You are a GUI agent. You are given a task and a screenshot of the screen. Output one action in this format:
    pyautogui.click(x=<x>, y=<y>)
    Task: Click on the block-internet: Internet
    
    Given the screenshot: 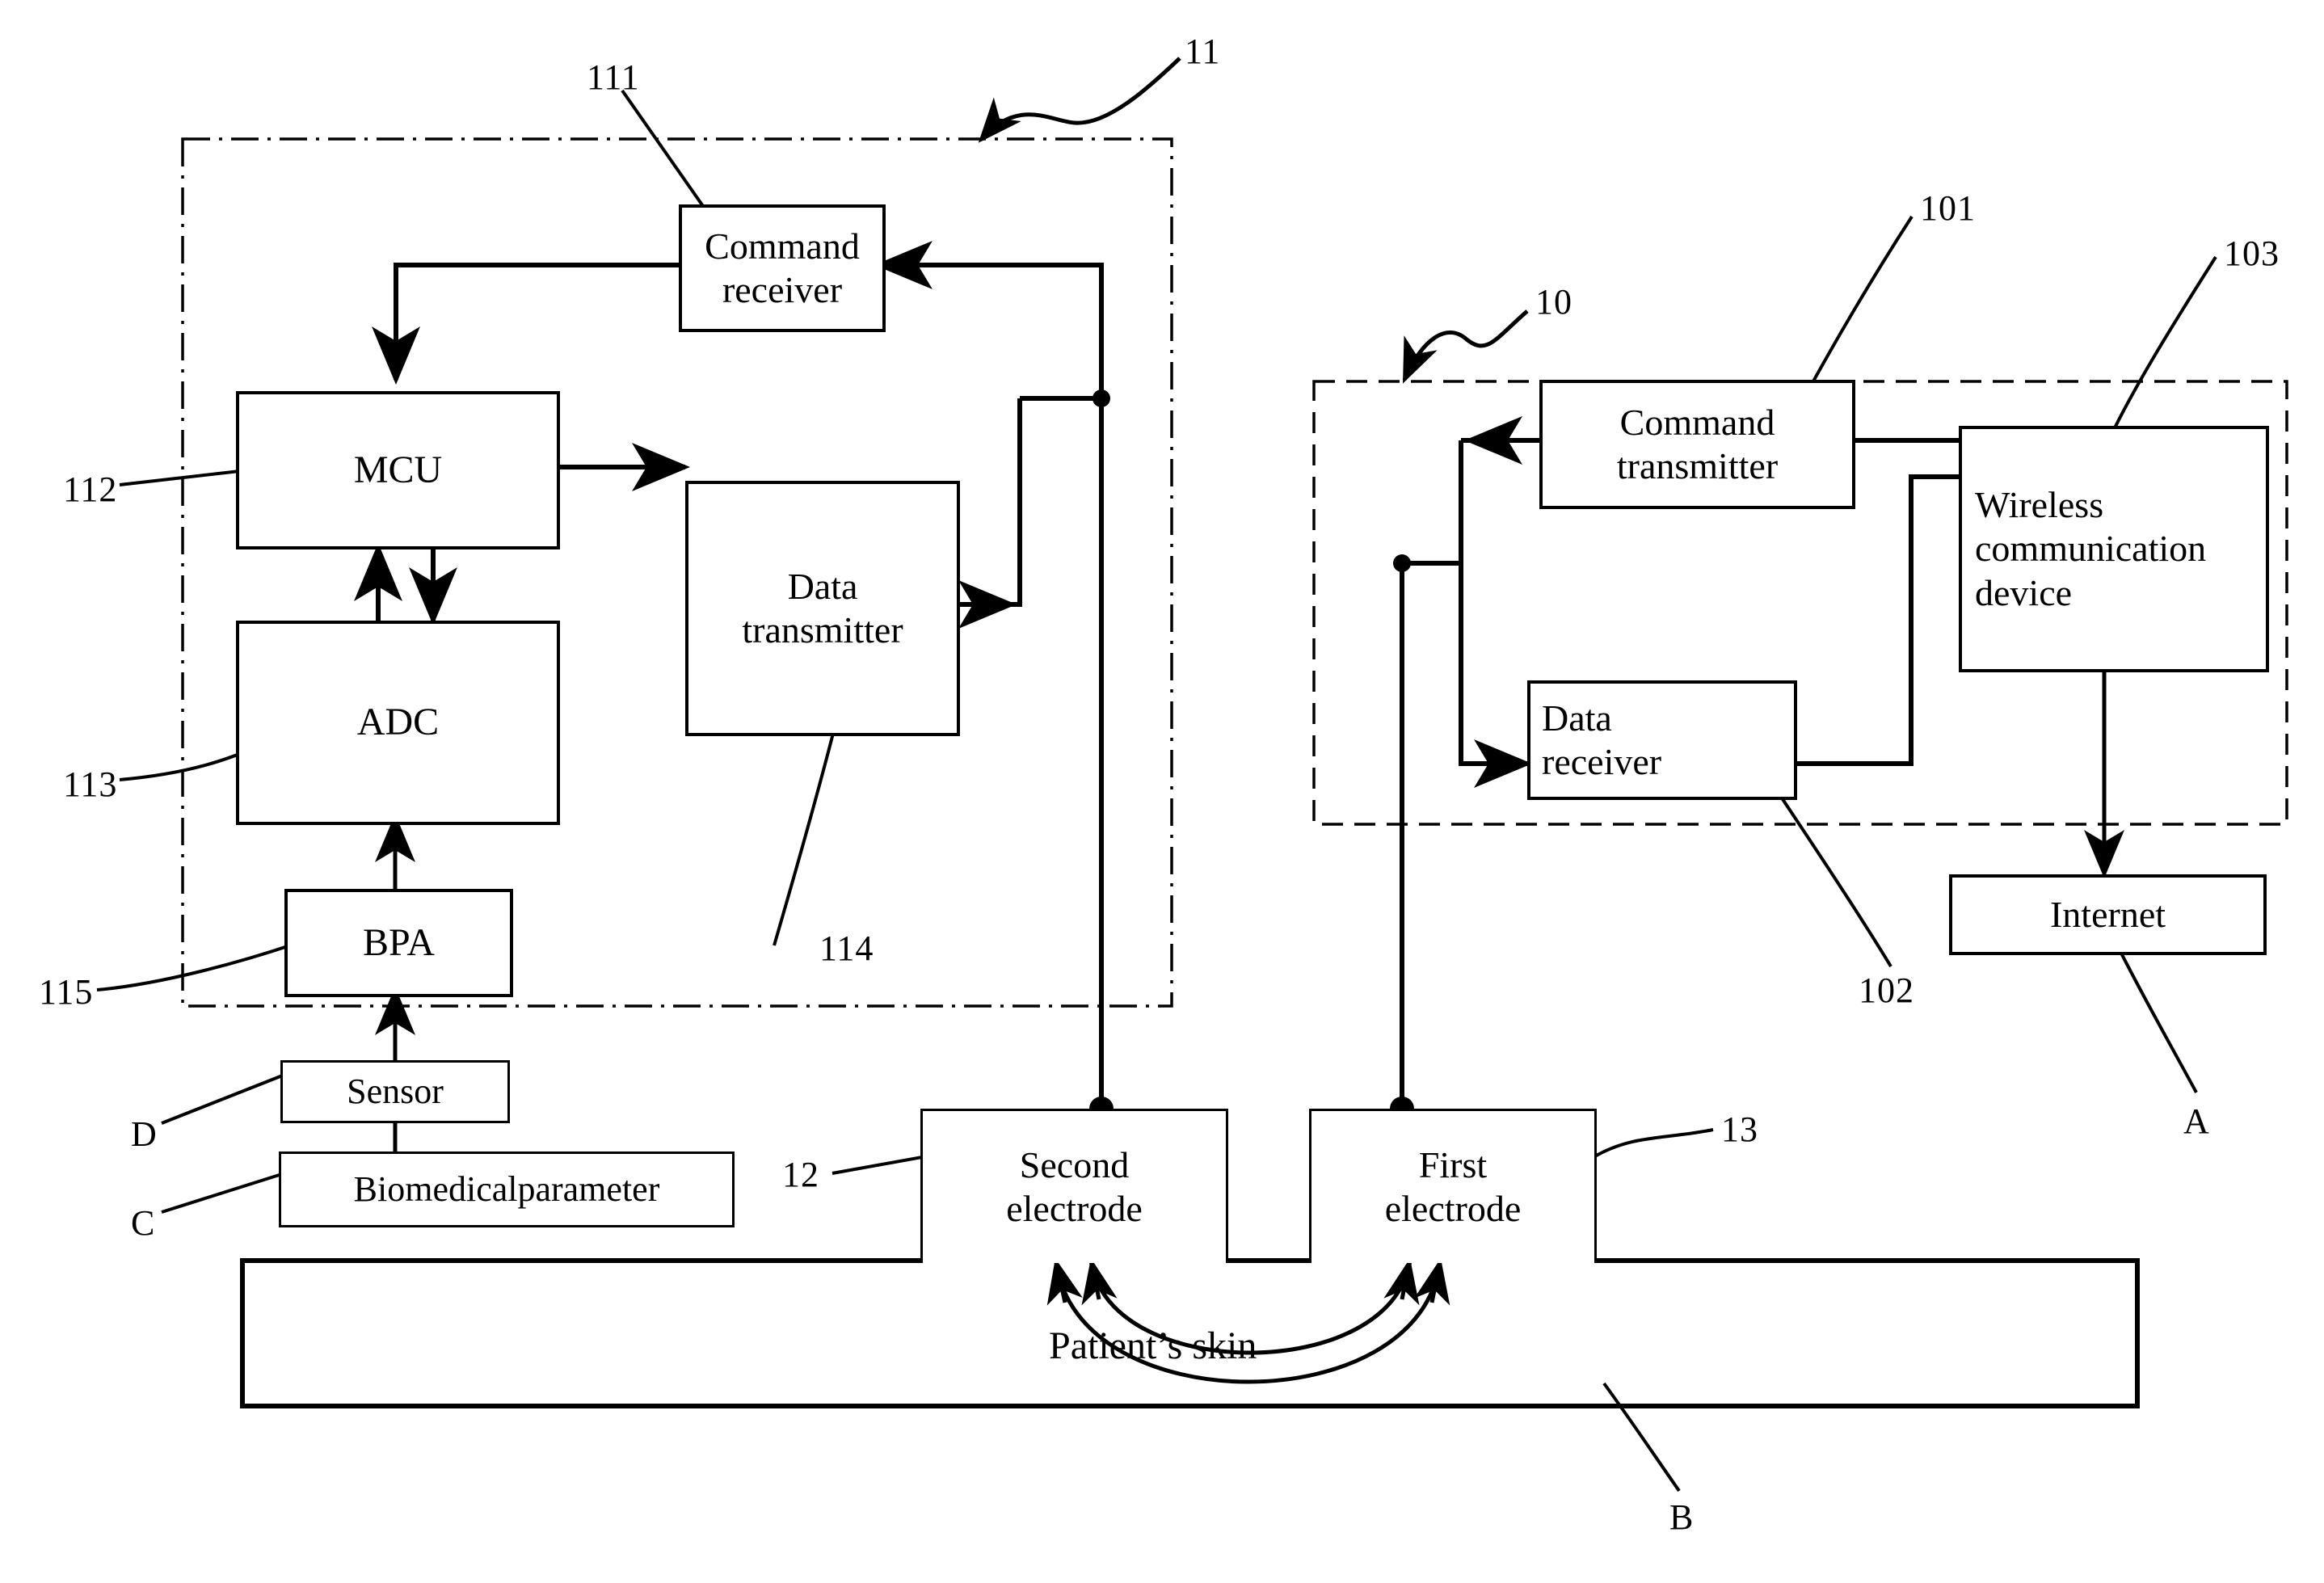 What is the action you would take?
    pyautogui.click(x=2108, y=914)
    